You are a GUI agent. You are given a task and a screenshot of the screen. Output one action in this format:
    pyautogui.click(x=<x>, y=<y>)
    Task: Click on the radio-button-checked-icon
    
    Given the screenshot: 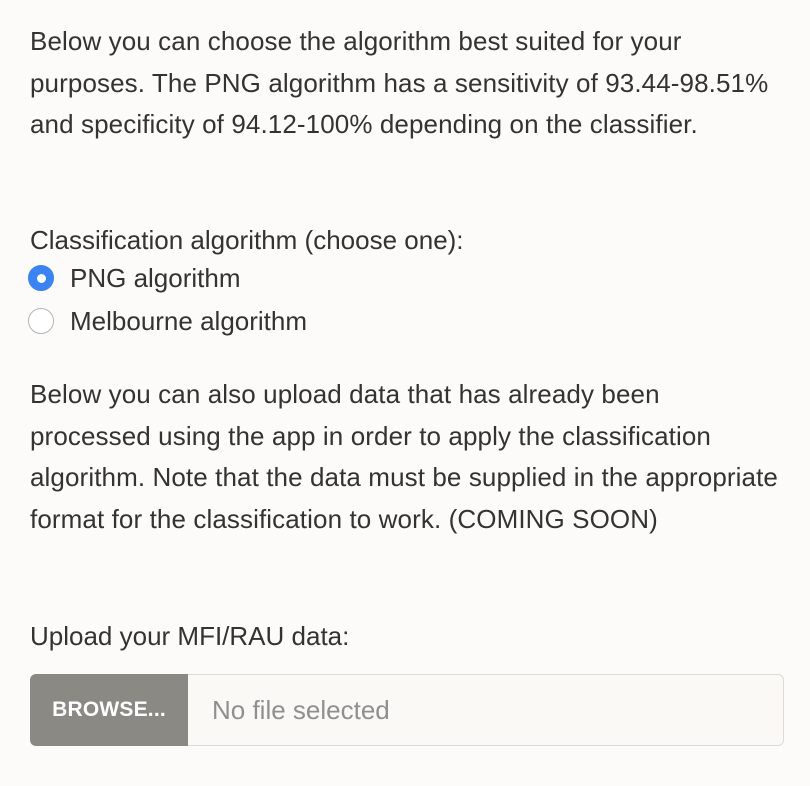 What is the action you would take?
    pyautogui.click(x=41, y=278)
    